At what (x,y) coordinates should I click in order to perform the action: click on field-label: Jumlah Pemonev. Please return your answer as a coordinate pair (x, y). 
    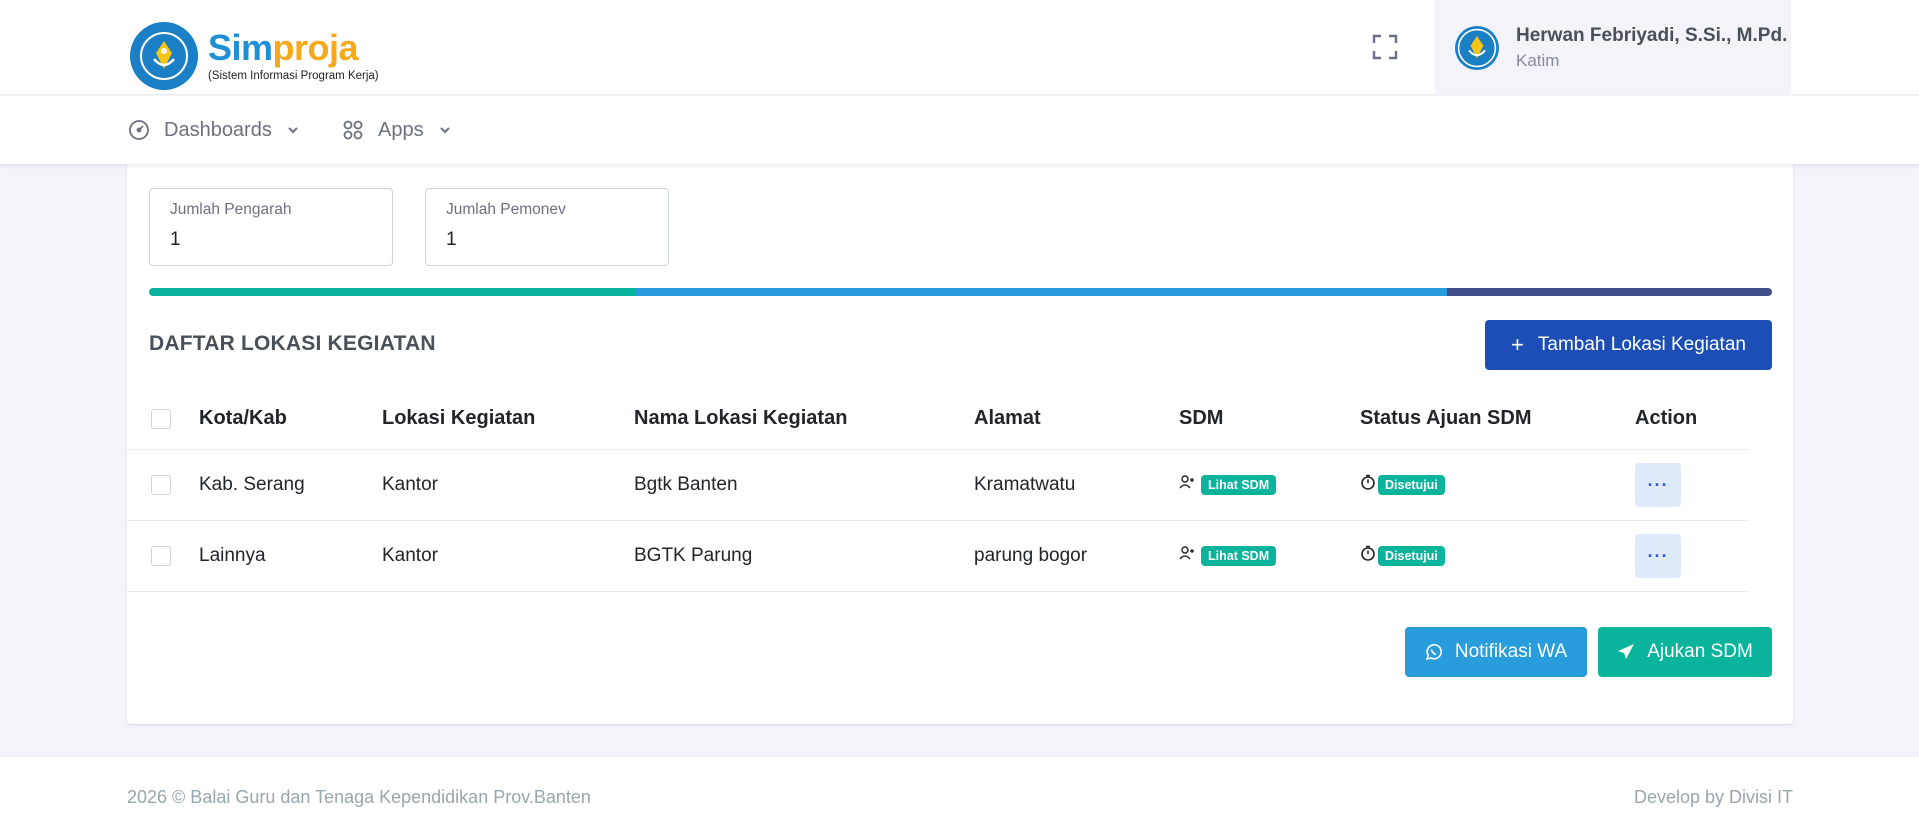
    Looking at the image, I should click on (506, 209).